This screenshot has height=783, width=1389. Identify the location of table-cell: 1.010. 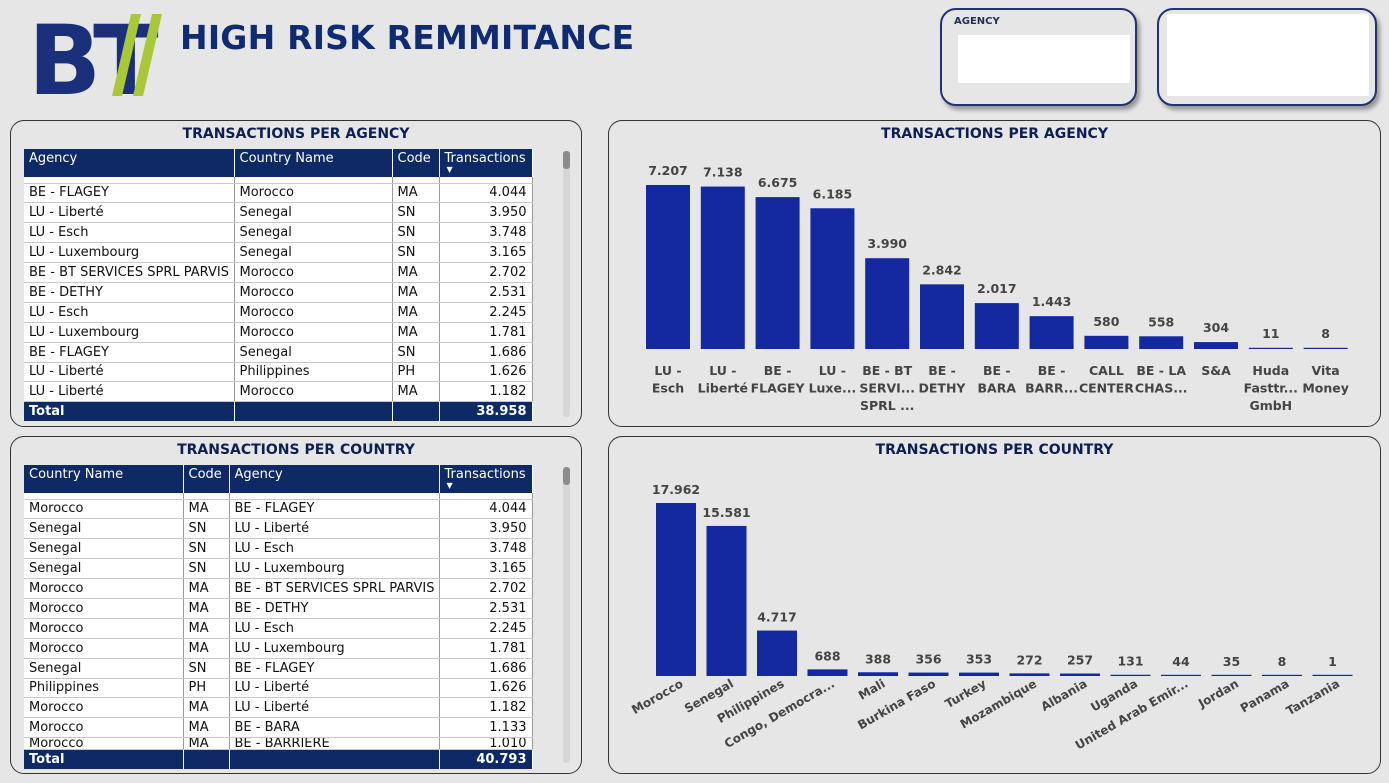
(486, 744).